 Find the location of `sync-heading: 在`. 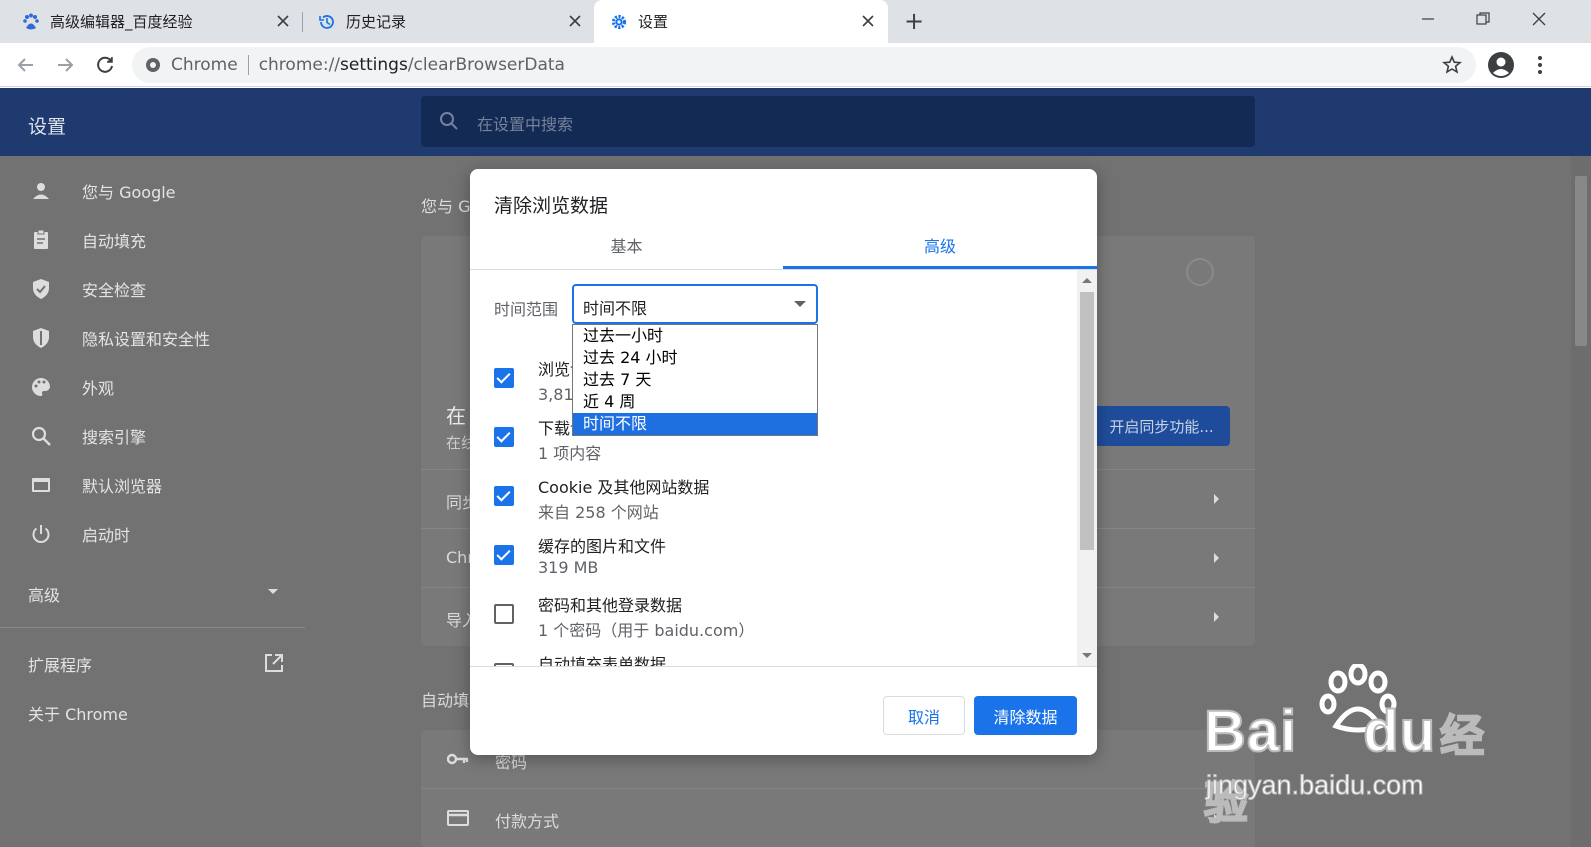

sync-heading: 在 is located at coordinates (456, 416).